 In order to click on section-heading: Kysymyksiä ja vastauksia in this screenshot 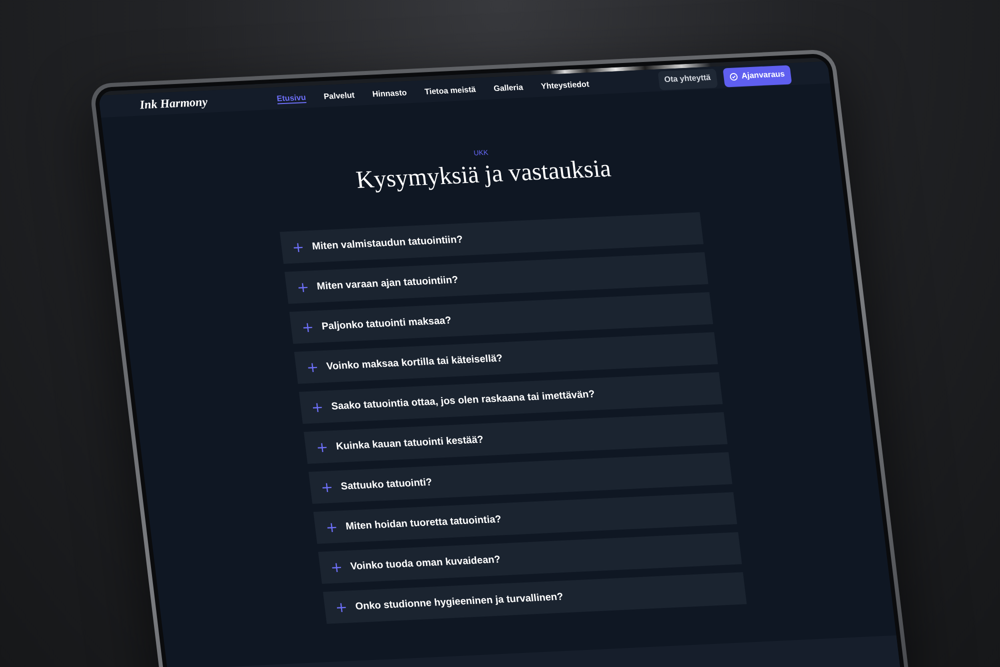, I will do `click(483, 175)`.